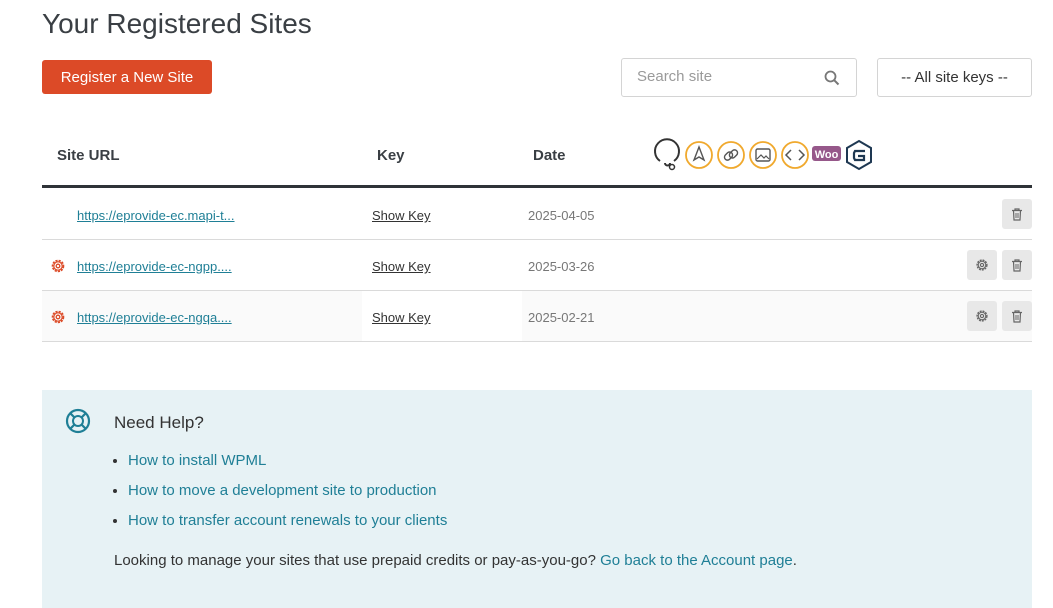 This screenshot has height=608, width=1053. Describe the element at coordinates (88, 155) in the screenshot. I see `column-header-site-url: Site URL` at that location.